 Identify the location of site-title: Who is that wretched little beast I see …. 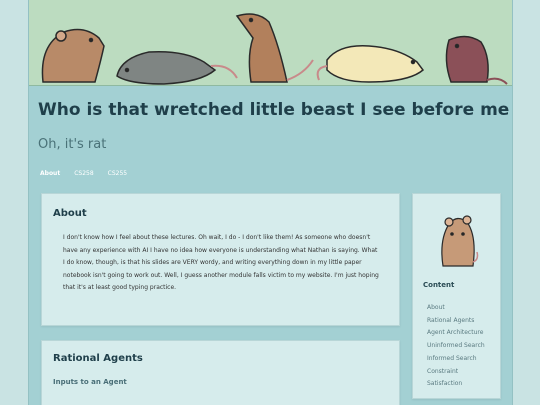
(274, 110).